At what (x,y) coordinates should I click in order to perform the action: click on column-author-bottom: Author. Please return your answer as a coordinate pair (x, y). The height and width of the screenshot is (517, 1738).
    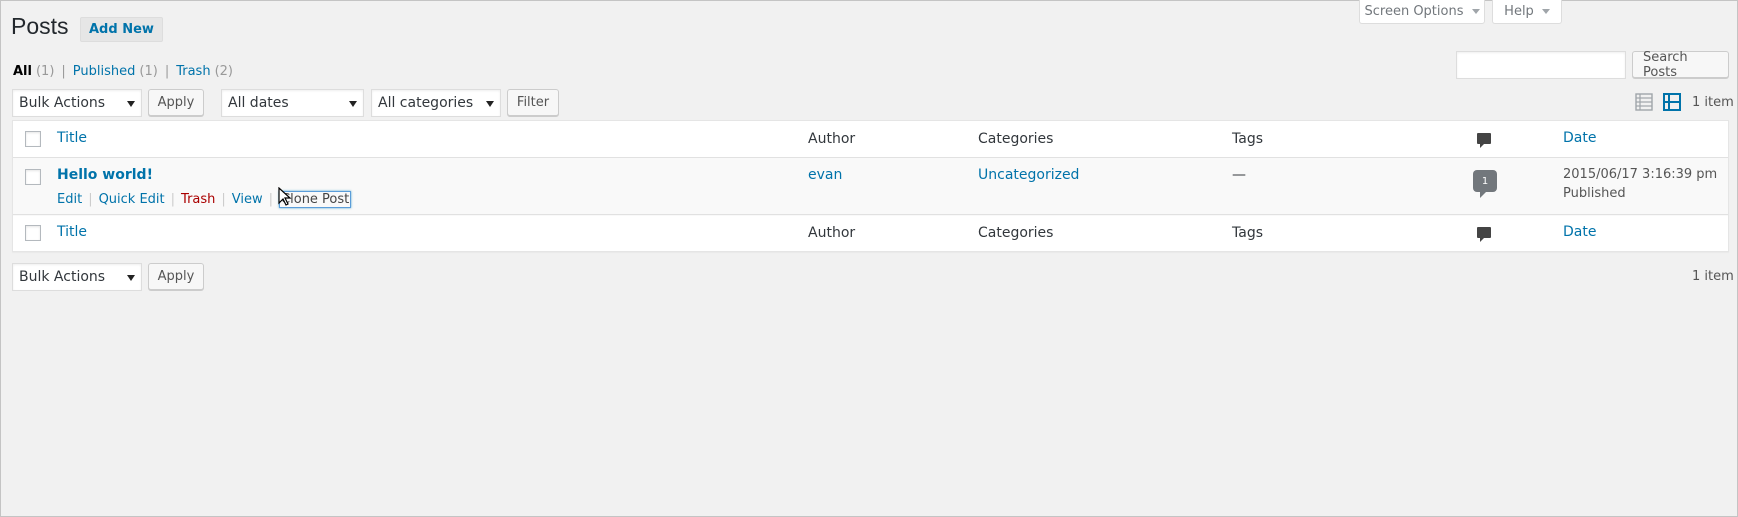
    Looking at the image, I should click on (832, 233).